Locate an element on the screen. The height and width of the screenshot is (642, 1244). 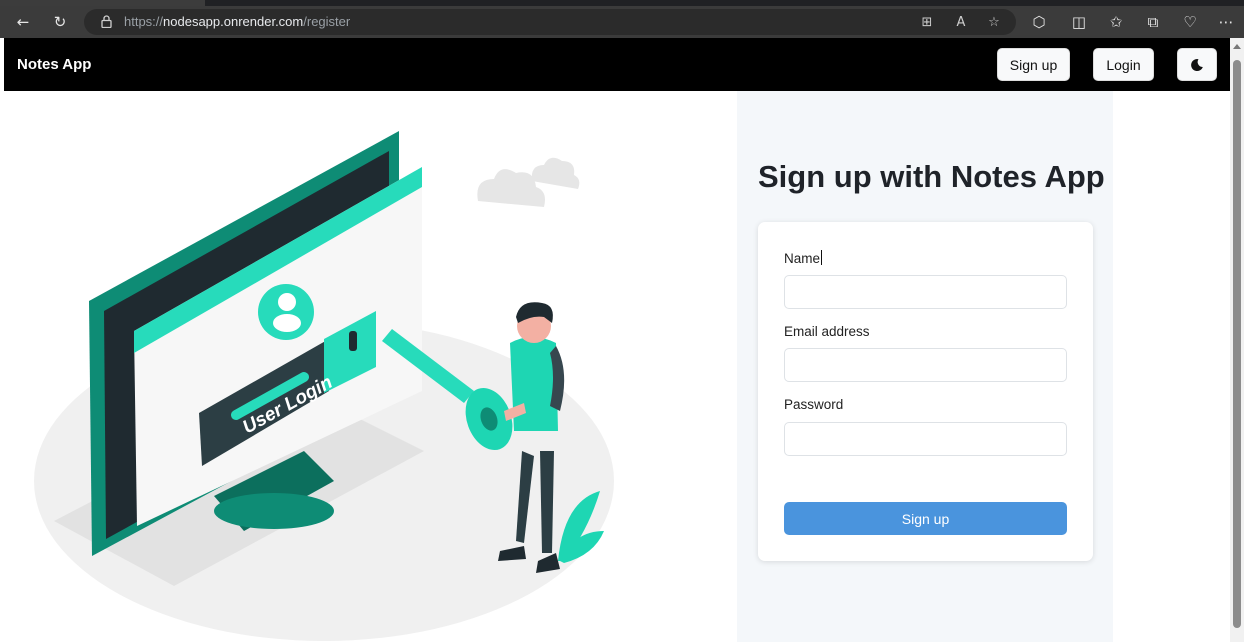
page-scrollbar is located at coordinates (1237, 340).